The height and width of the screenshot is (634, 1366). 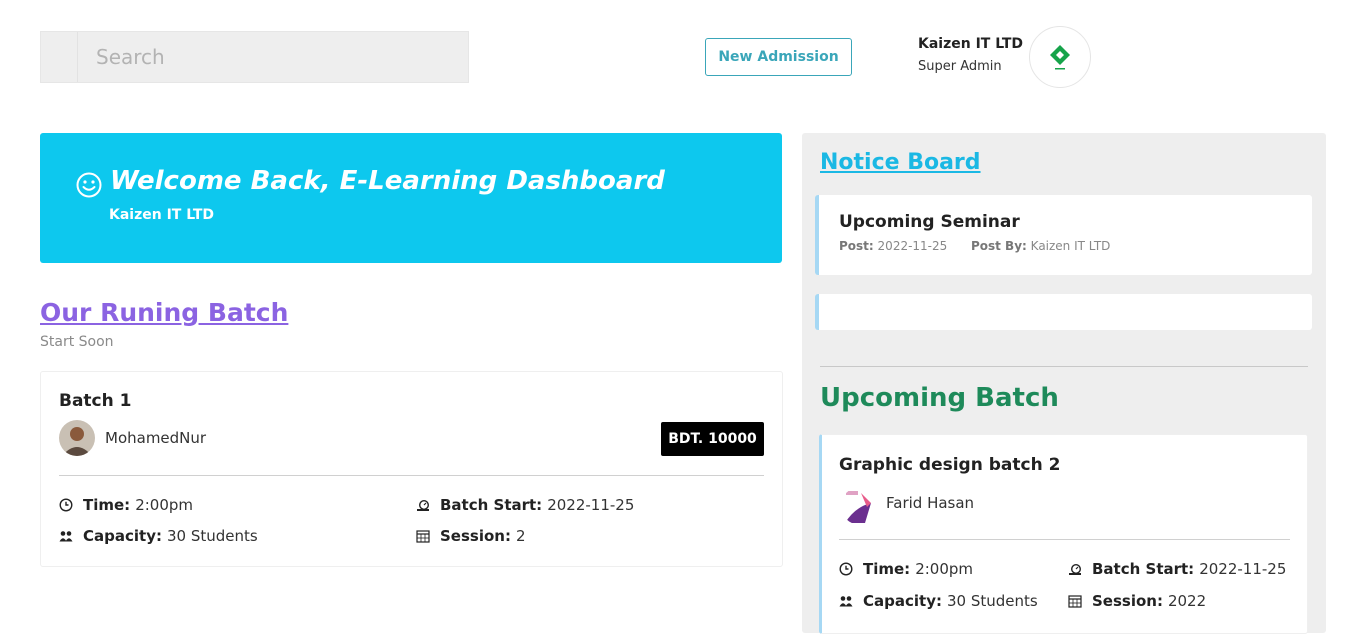 I want to click on upcoming-session: Session: 2022, so click(x=1137, y=601).